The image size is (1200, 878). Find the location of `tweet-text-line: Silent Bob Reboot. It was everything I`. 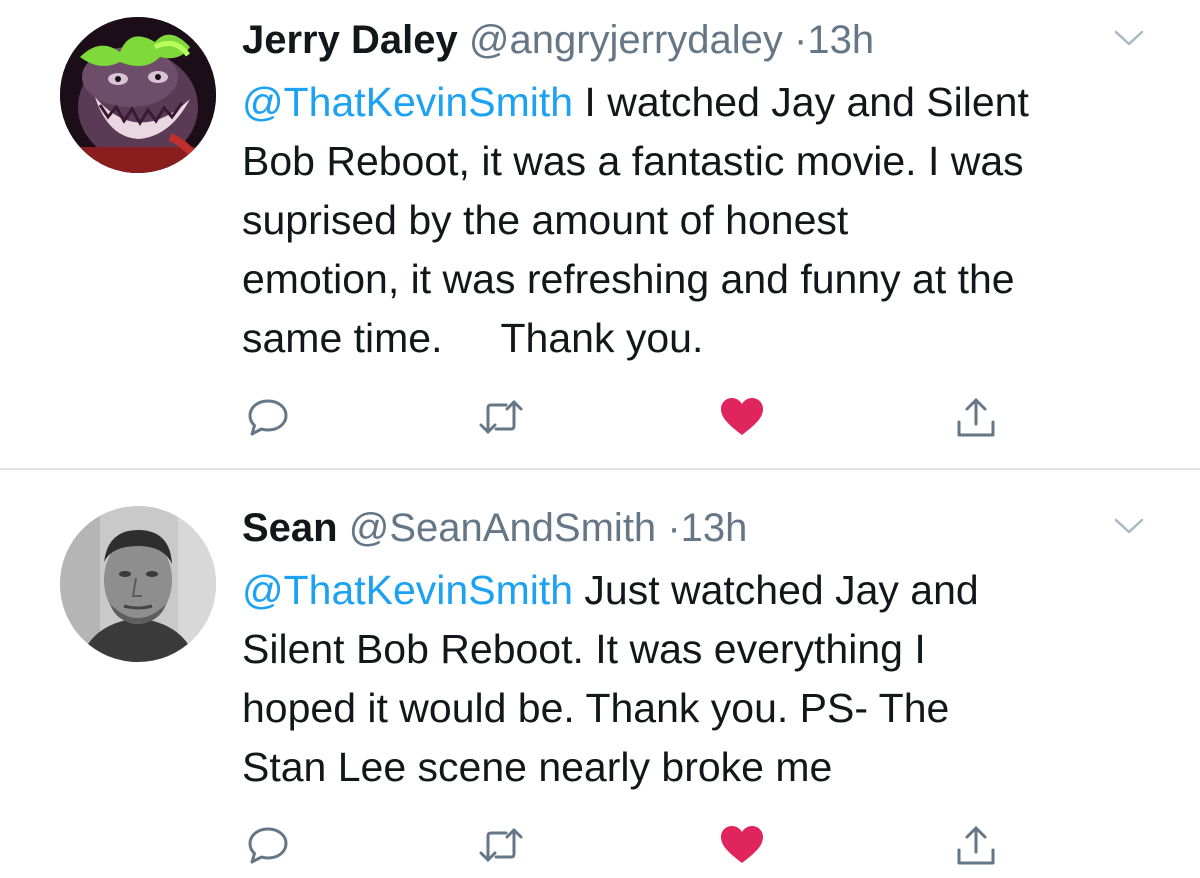

tweet-text-line: Silent Bob Reboot. It was everything I is located at coordinates (584, 649).